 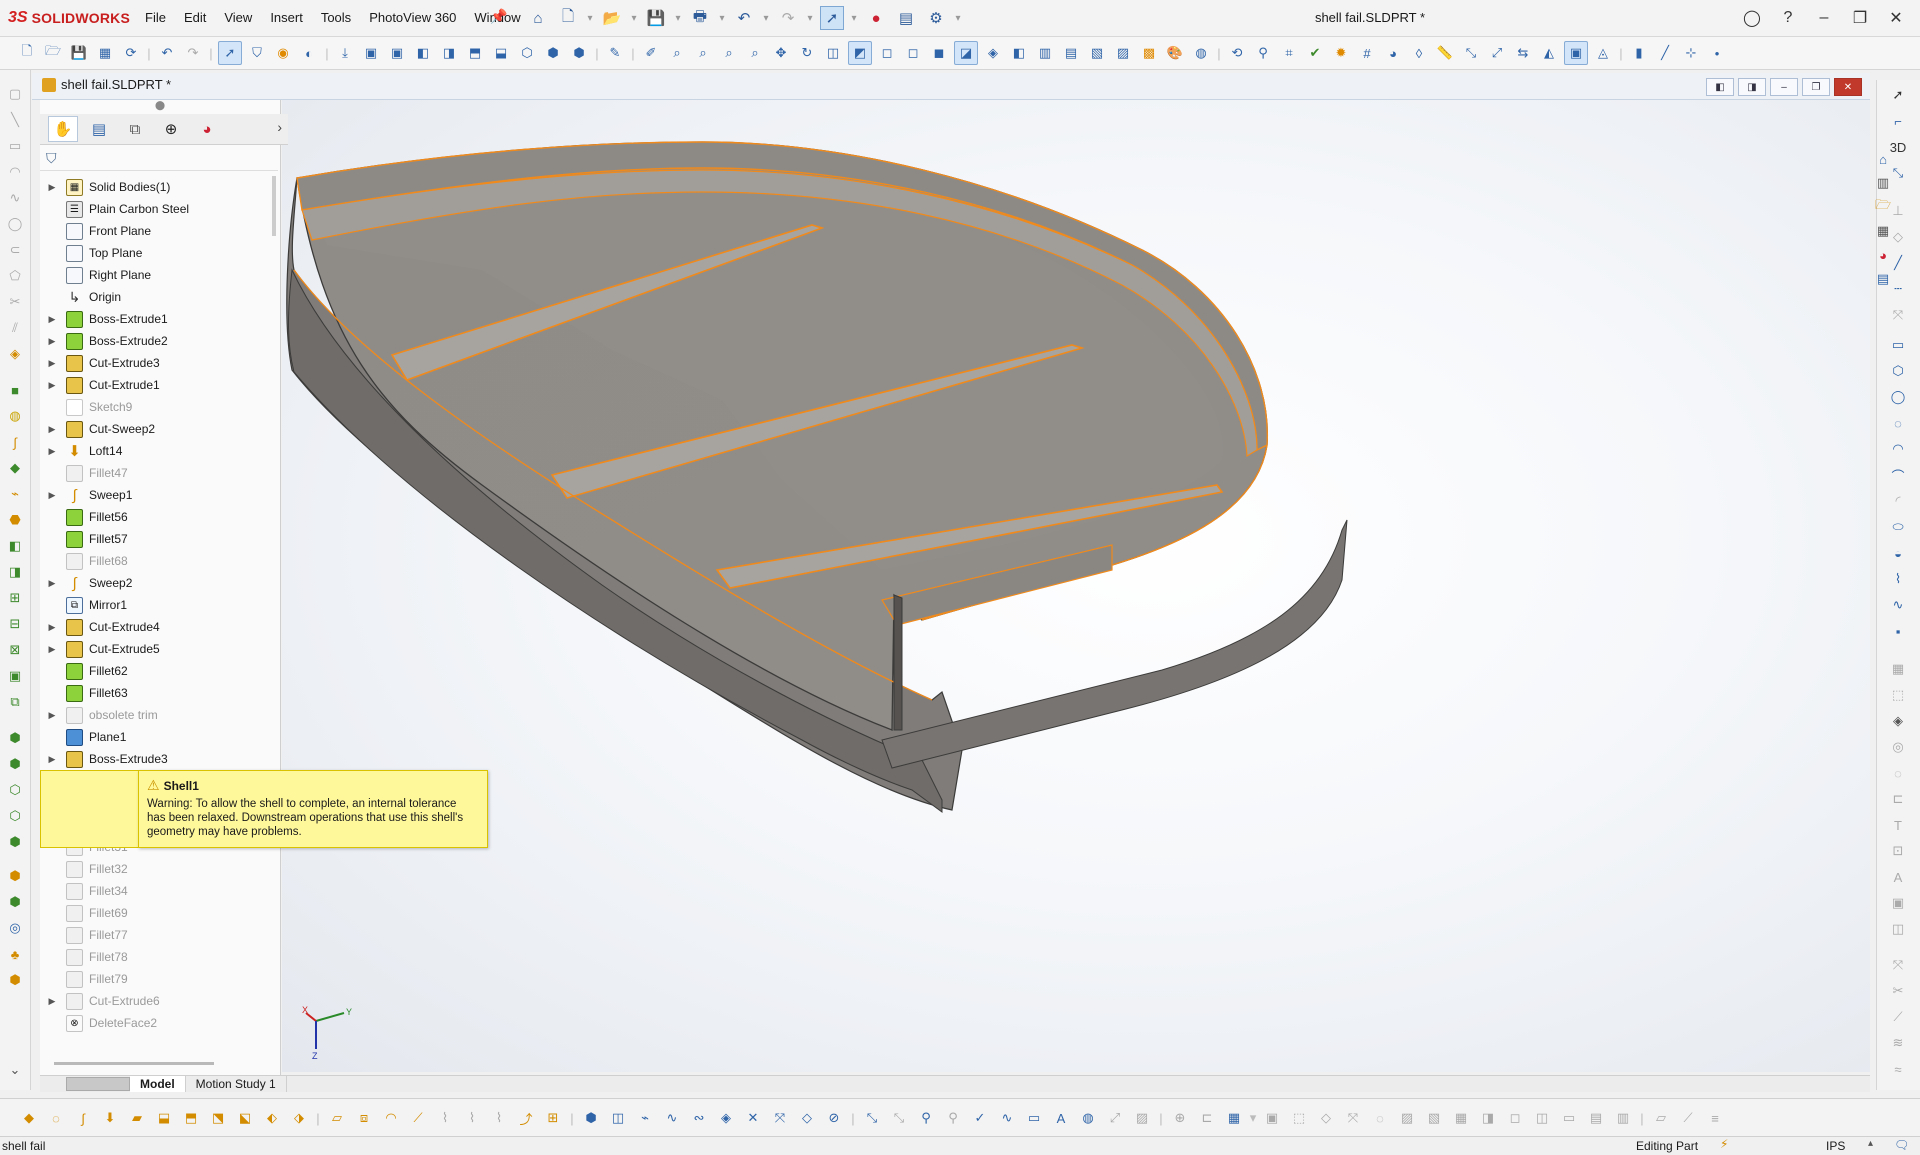 I want to click on pan-icon: ✥, so click(x=781, y=53).